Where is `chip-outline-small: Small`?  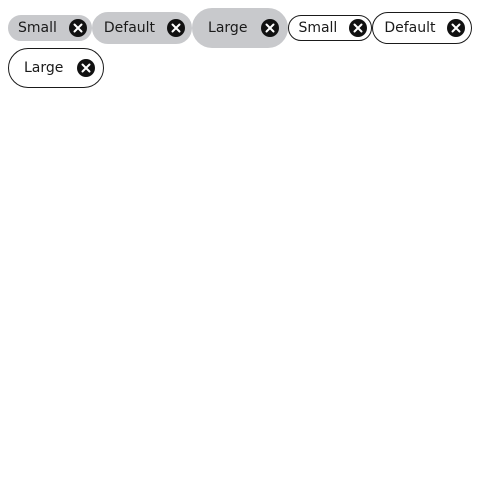 chip-outline-small: Small is located at coordinates (330, 28).